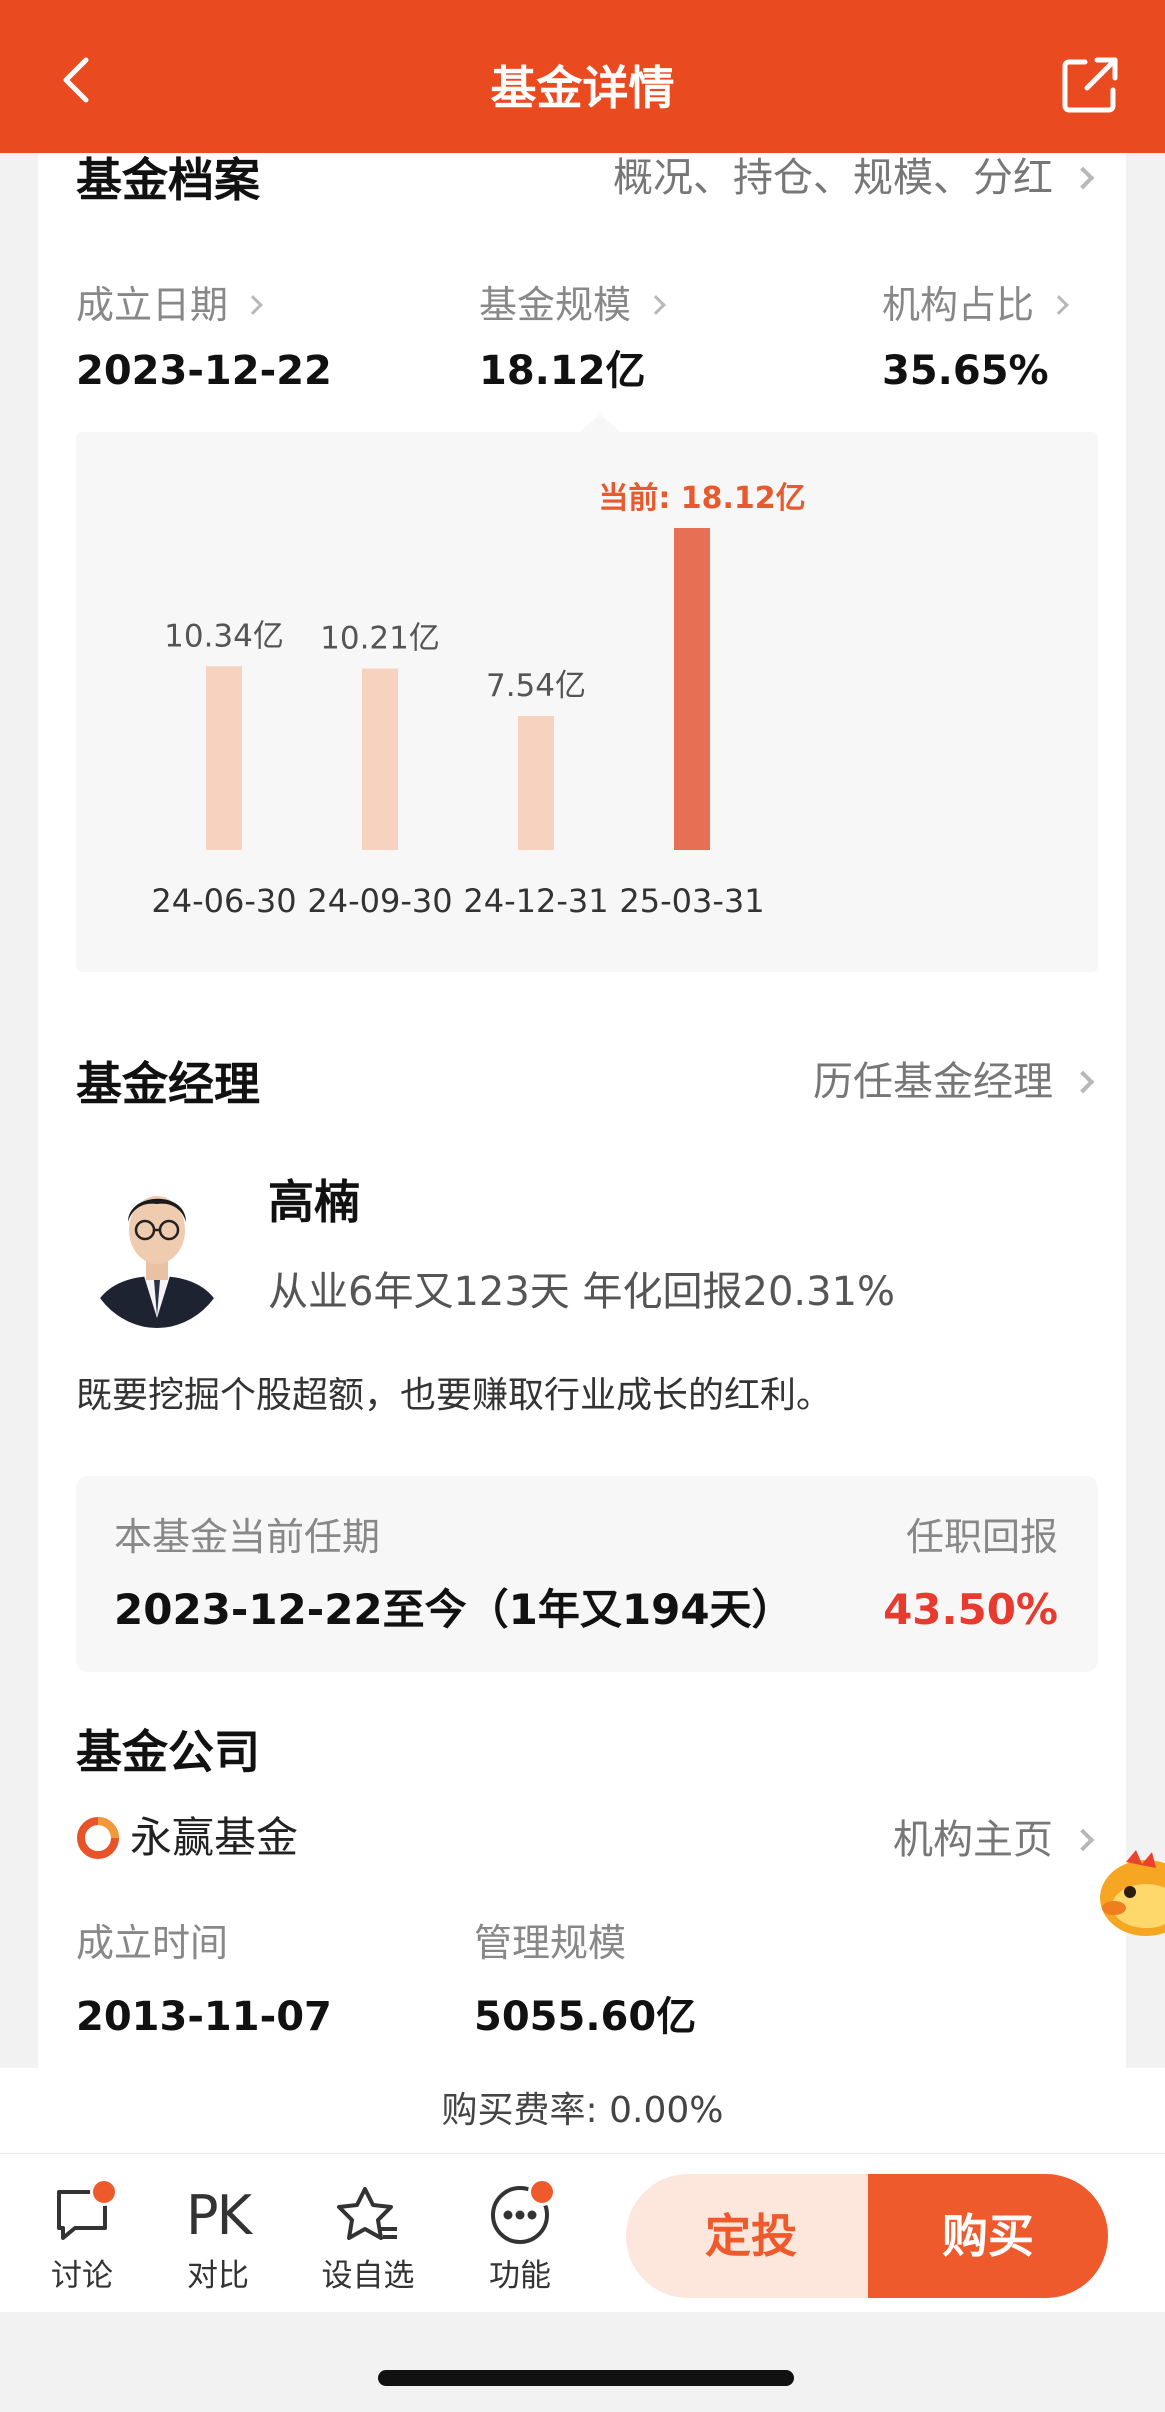  I want to click on stat-size-label: 基金规模, so click(574, 305).